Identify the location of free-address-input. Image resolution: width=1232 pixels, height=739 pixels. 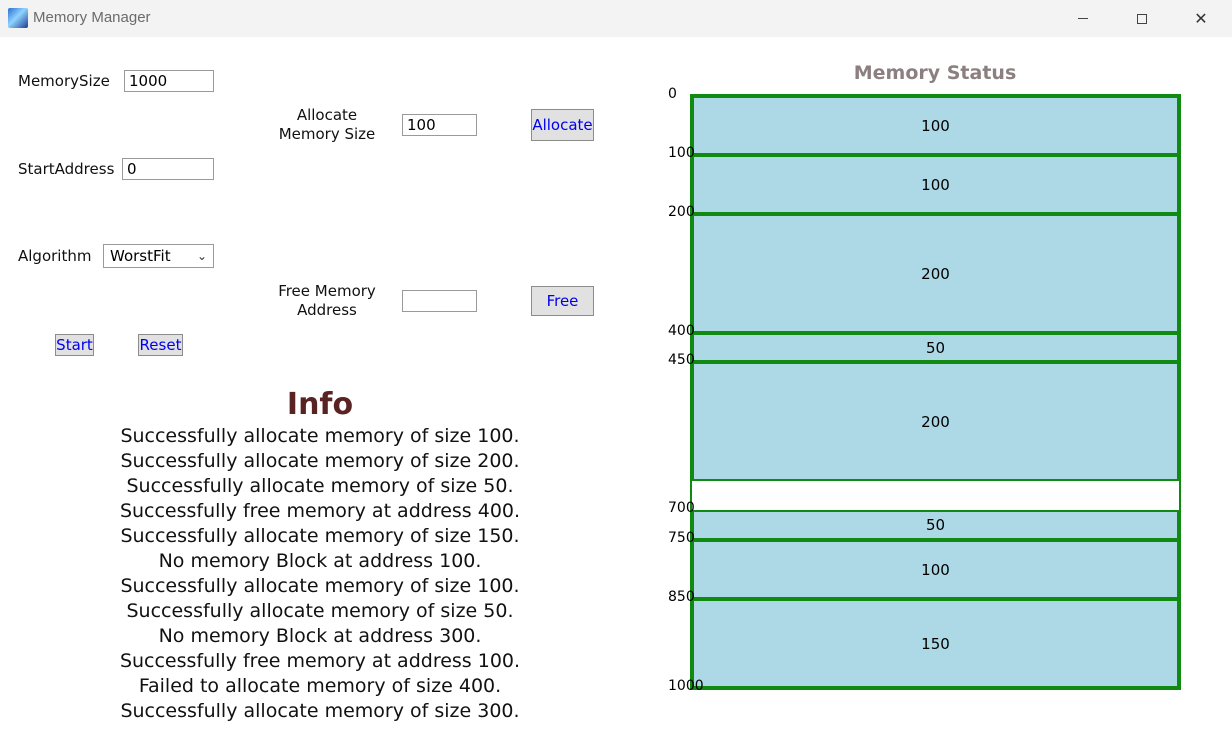
(439, 301).